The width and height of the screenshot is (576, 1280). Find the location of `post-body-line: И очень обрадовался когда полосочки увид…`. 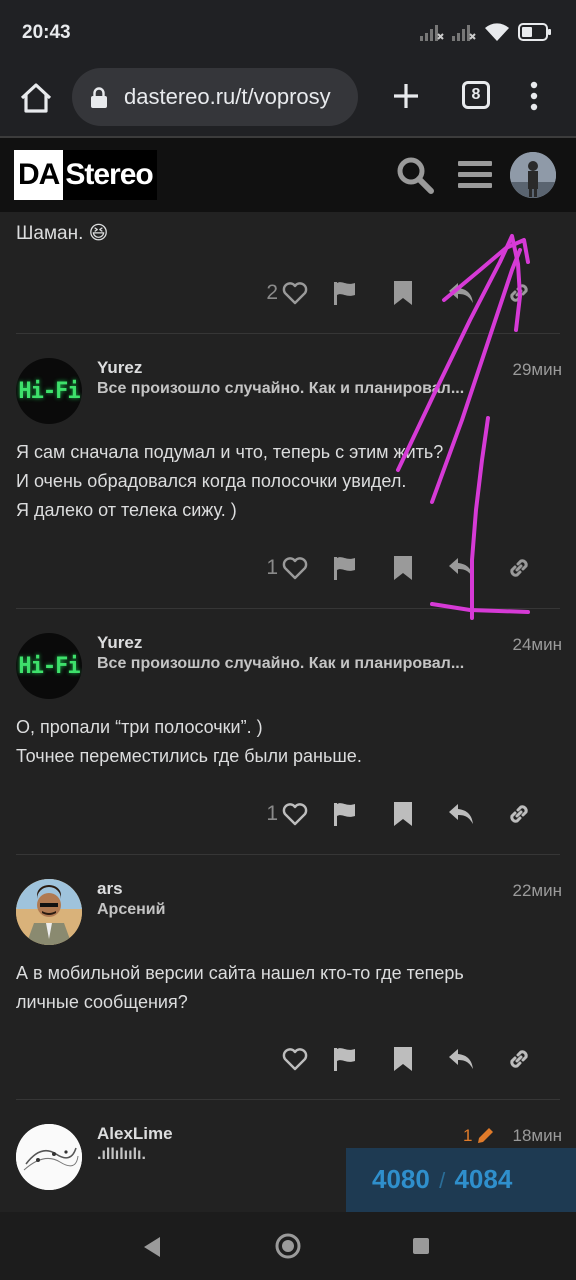

post-body-line: И очень обрадовался когда полосочки увид… is located at coordinates (211, 481).